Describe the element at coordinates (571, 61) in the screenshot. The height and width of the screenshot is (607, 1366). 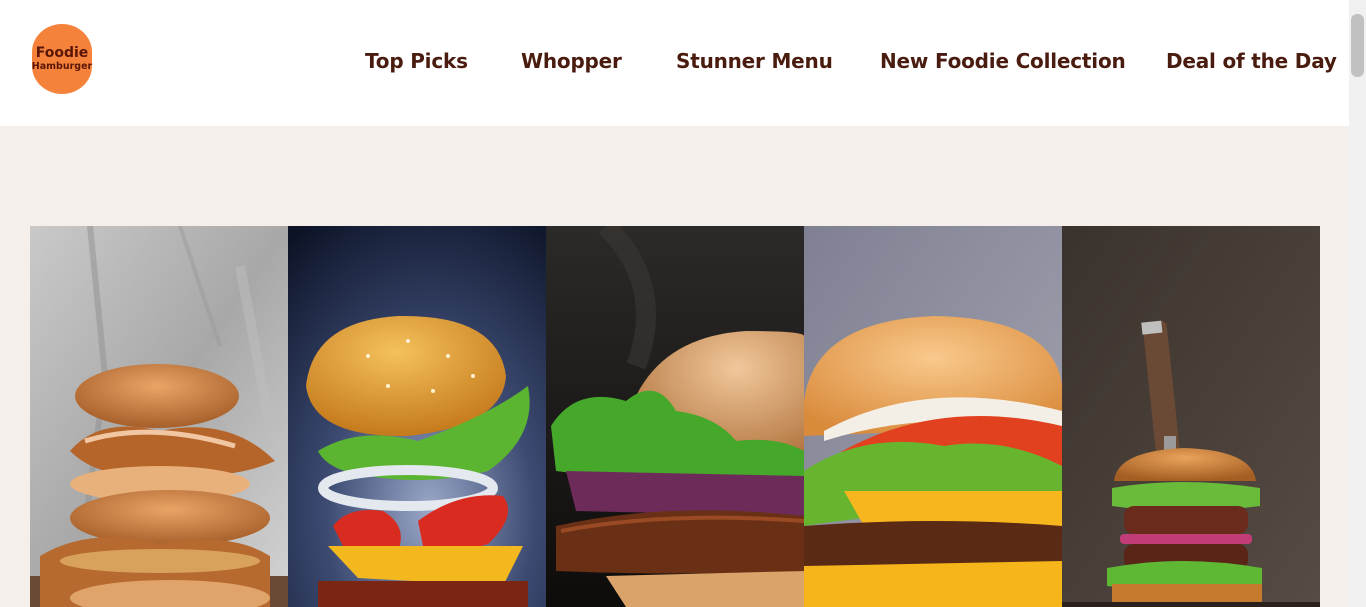
I see `nav-whopper: Whopper` at that location.